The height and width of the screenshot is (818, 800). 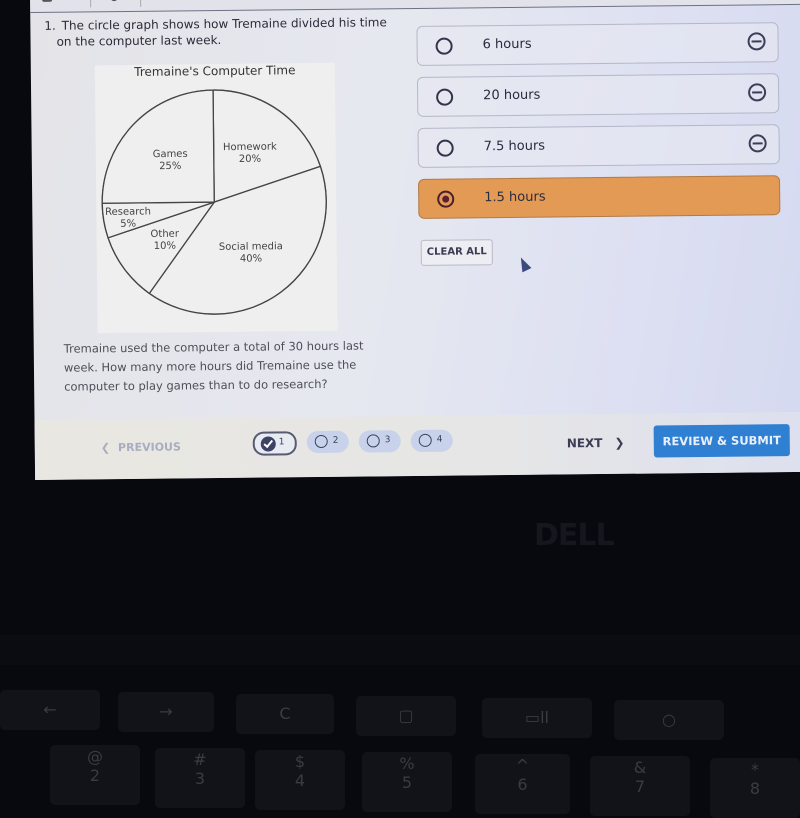 I want to click on mouse-cursor-icon, so click(x=524, y=264).